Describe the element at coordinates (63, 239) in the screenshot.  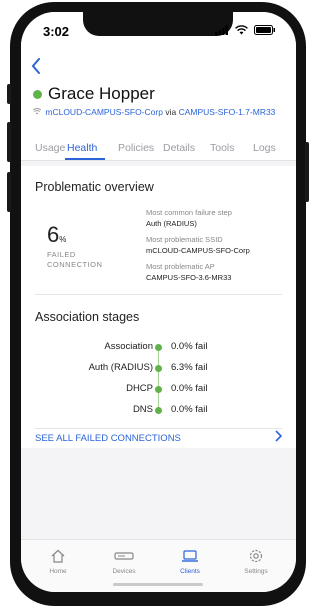
I see `failed-unit: %` at that location.